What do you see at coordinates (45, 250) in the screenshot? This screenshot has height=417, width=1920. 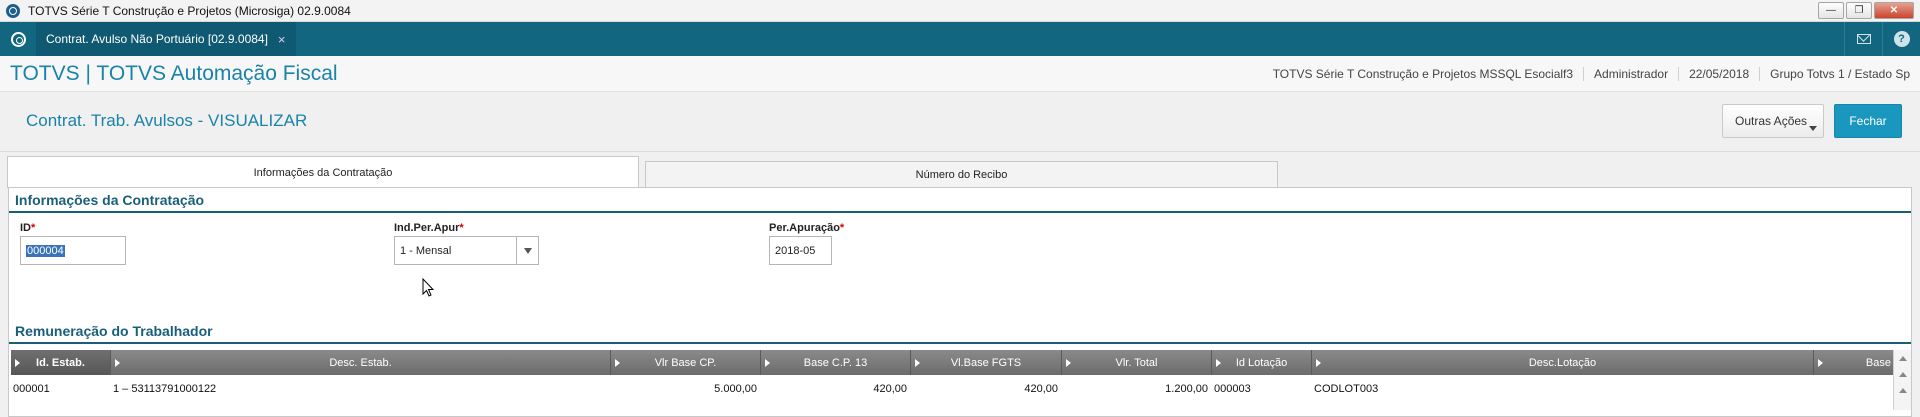 I see `id-value: 000004` at bounding box center [45, 250].